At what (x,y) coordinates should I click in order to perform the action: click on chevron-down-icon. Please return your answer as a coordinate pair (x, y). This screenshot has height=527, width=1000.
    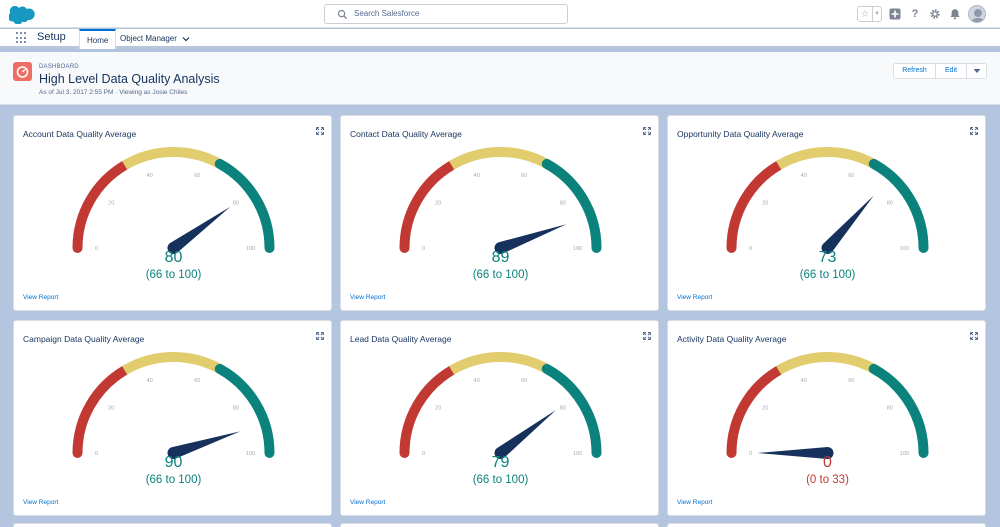
    Looking at the image, I should click on (186, 39).